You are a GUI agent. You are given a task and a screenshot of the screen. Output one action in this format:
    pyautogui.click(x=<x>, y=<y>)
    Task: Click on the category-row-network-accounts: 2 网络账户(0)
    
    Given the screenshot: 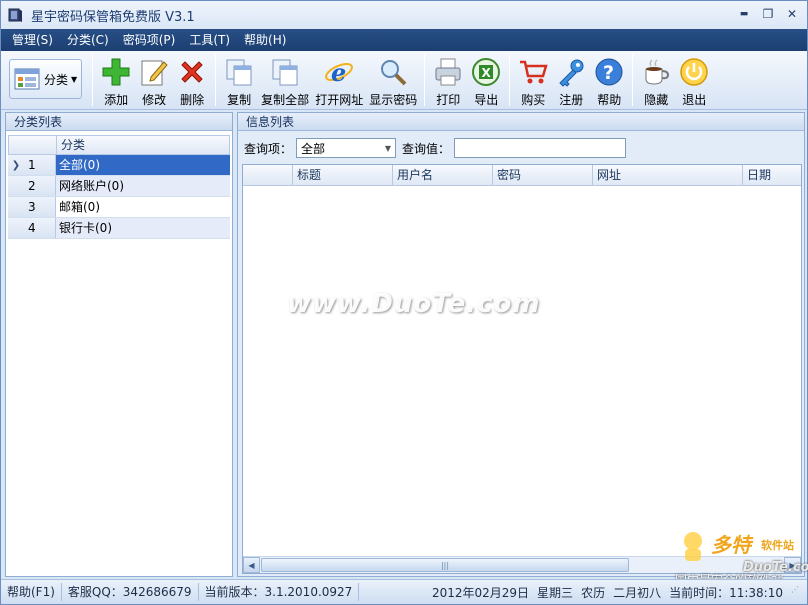 What is the action you would take?
    pyautogui.click(x=119, y=186)
    